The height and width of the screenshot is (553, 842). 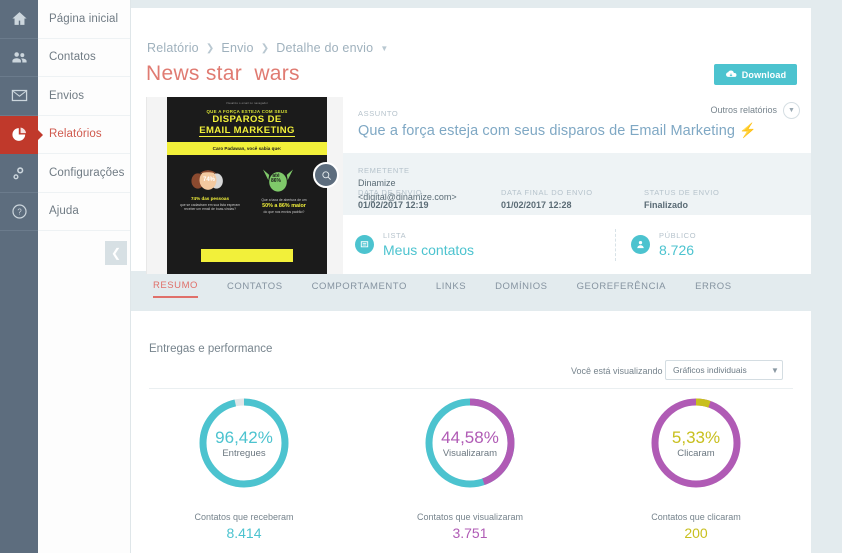 I want to click on sidebar-icon-column: ?, so click(x=21, y=276).